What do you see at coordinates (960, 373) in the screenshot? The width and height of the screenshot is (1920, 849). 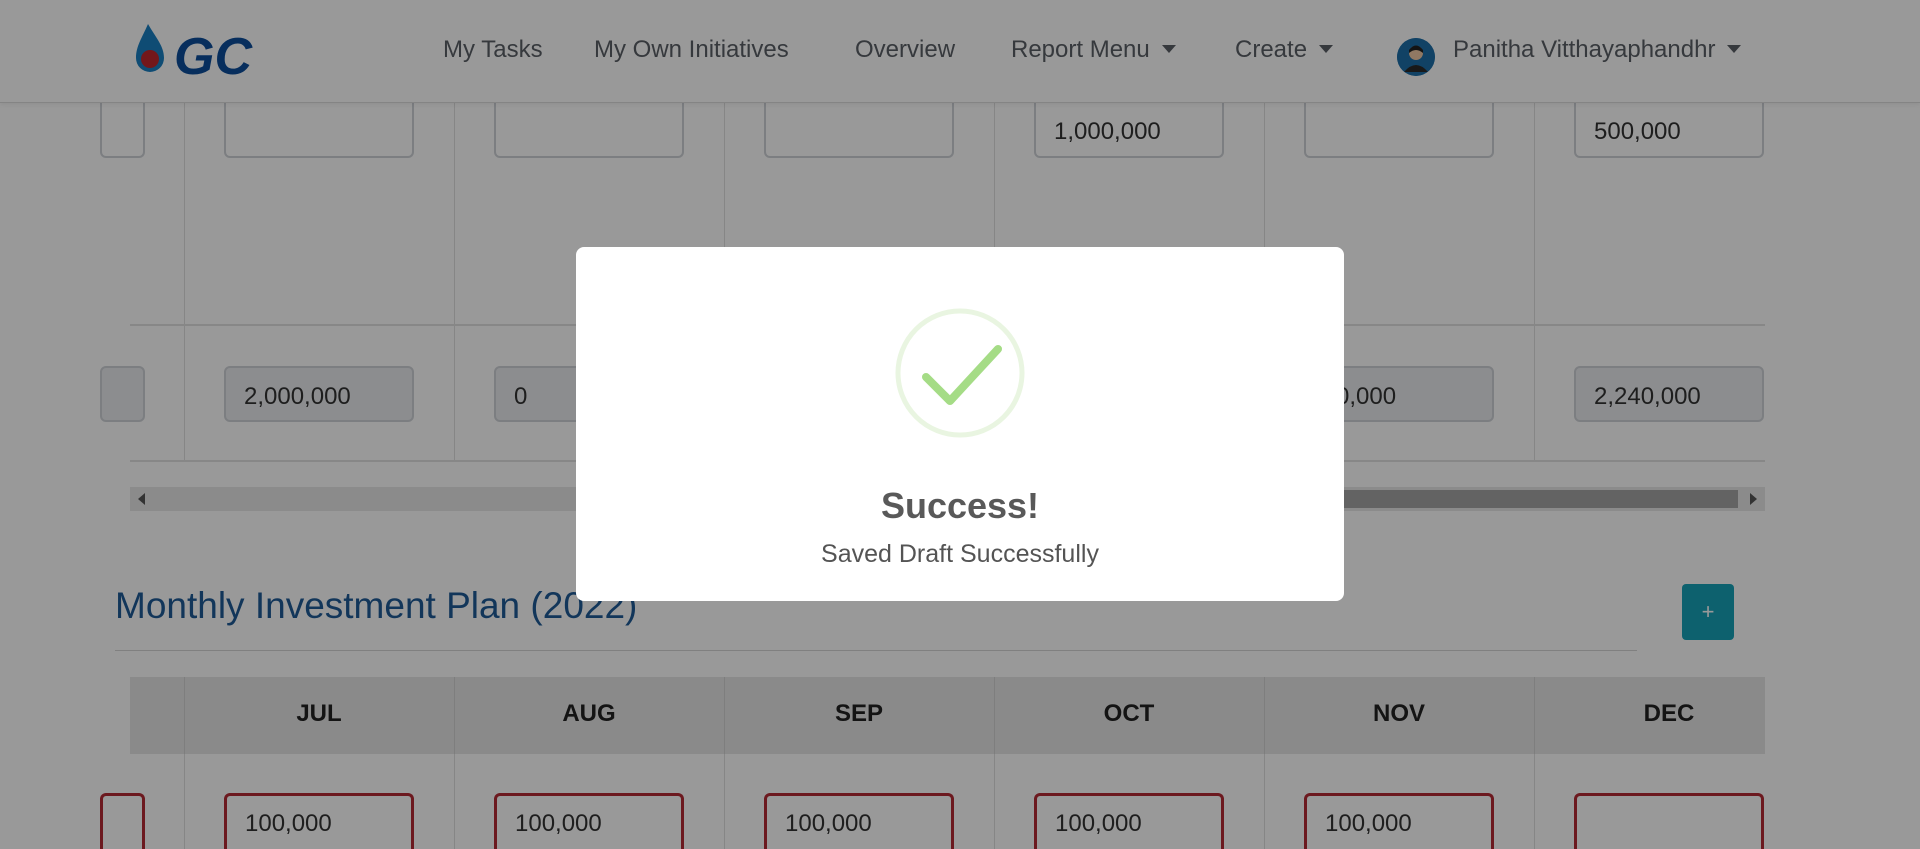 I see `success-check-icon` at bounding box center [960, 373].